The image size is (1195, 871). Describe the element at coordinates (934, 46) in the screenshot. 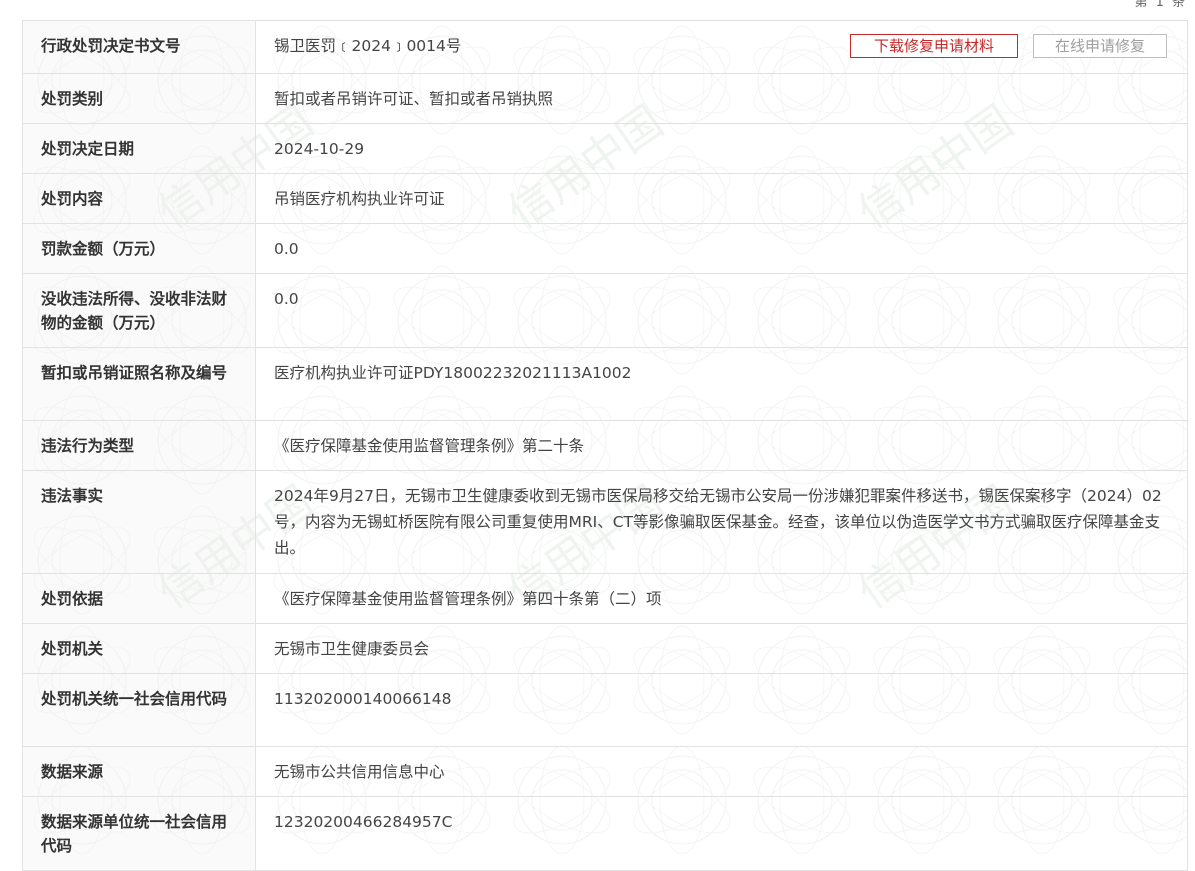

I see `download-repair-materials-button: 下载修复申请材料` at that location.